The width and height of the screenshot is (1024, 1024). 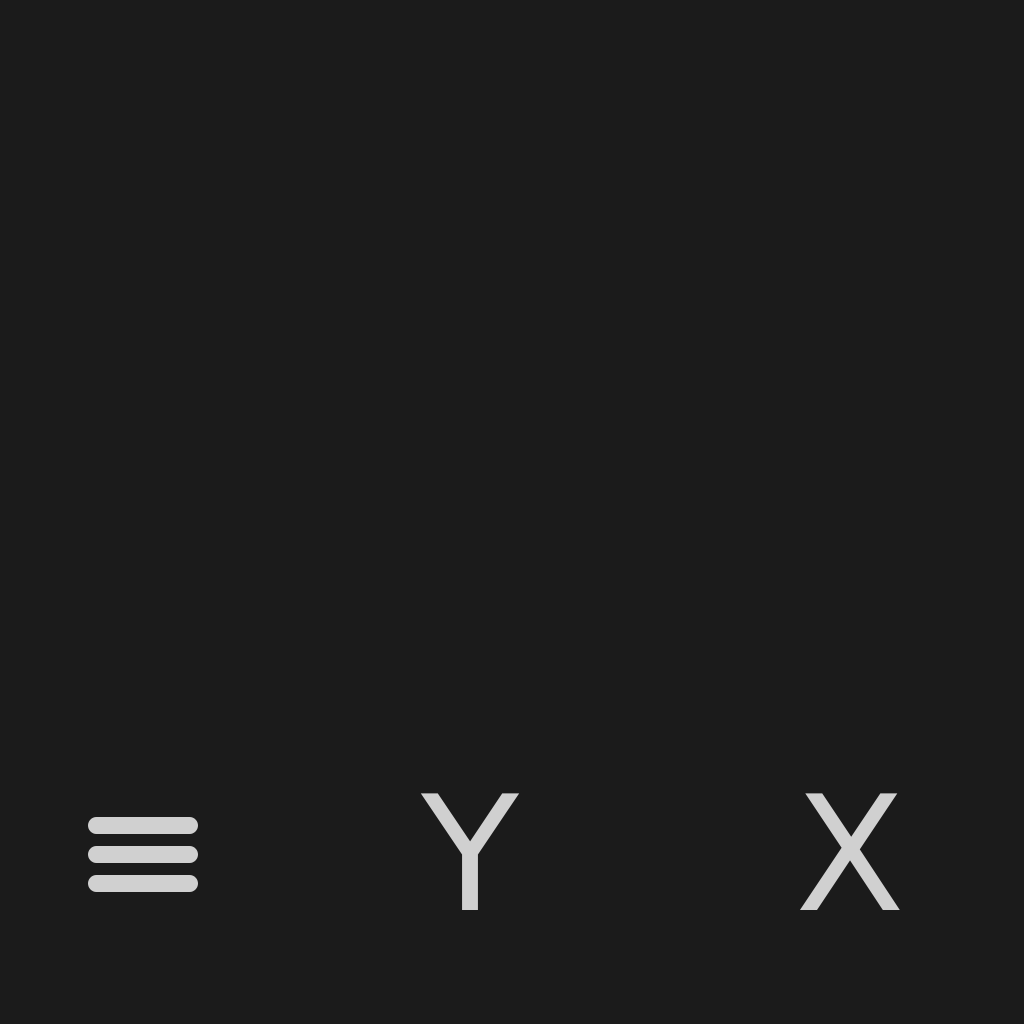 I want to click on x-key-label: X, so click(x=850, y=854).